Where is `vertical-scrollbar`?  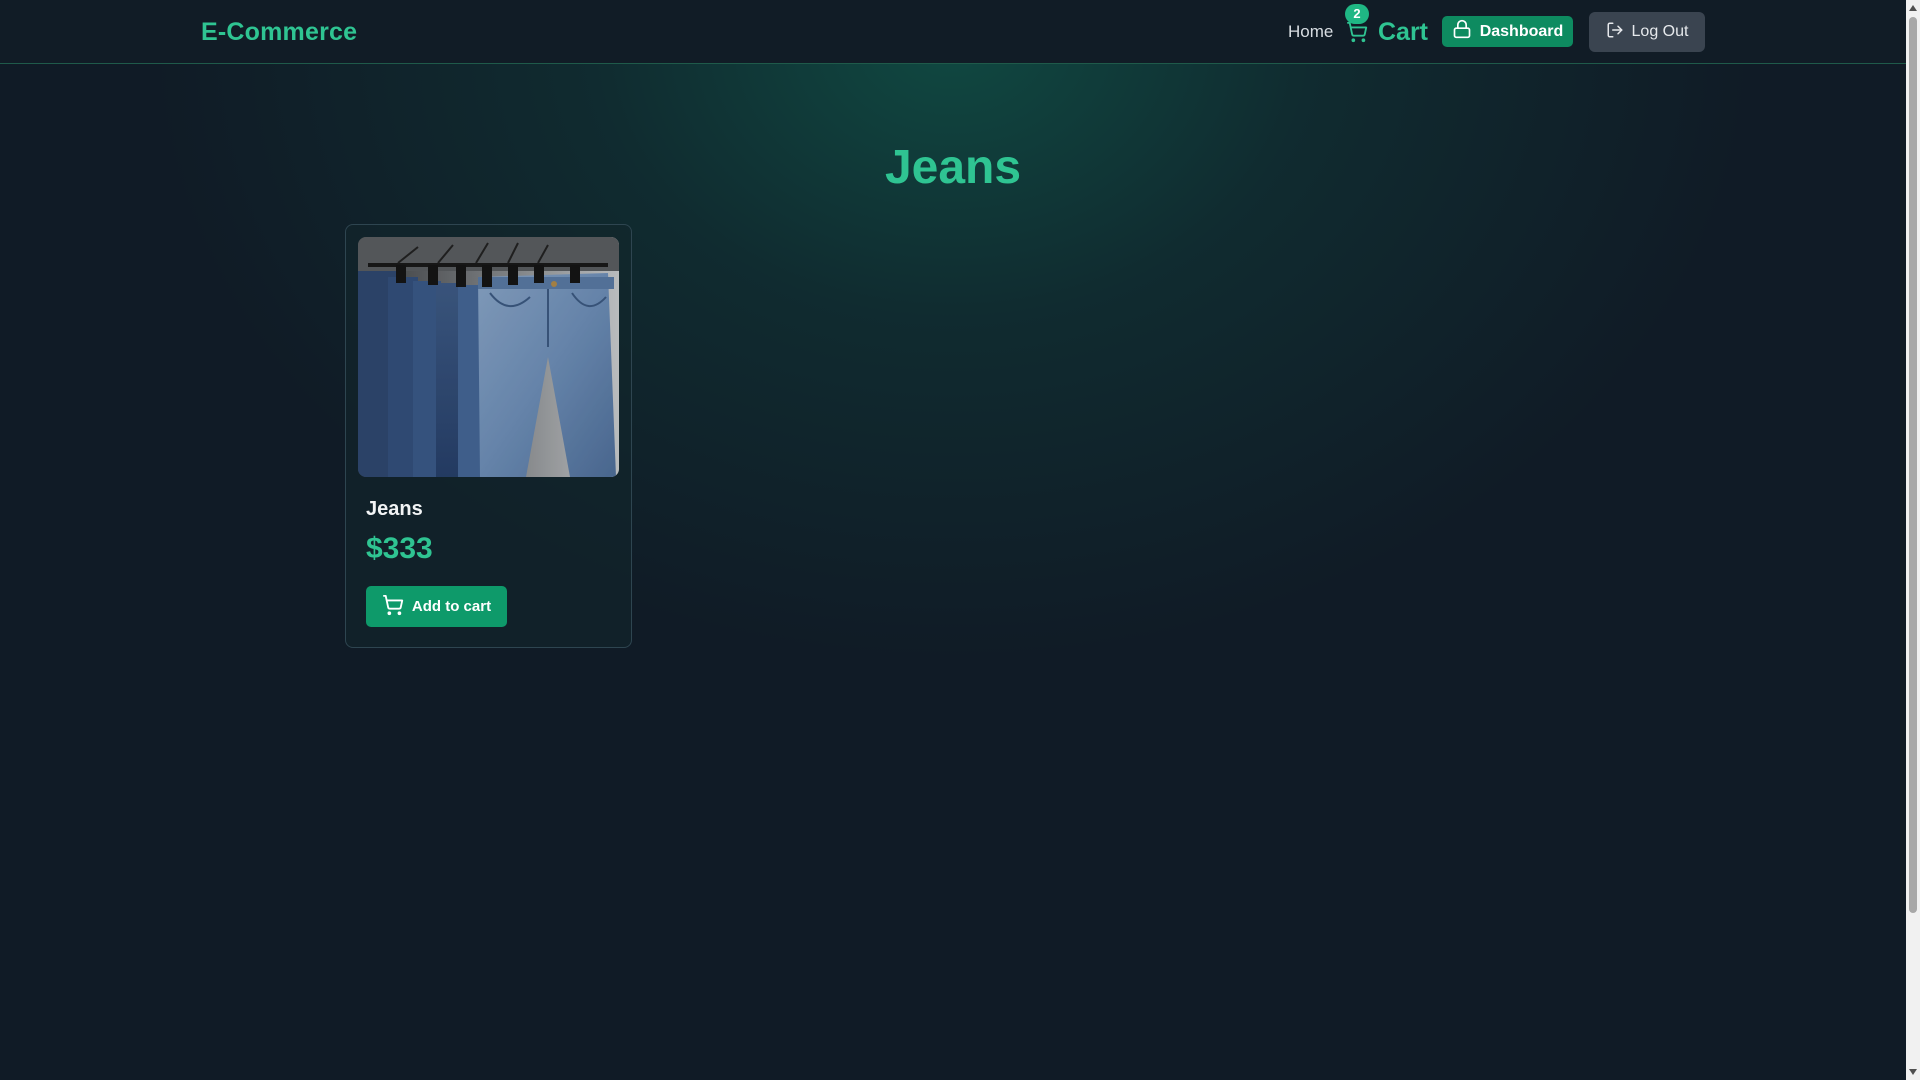 vertical-scrollbar is located at coordinates (1913, 540).